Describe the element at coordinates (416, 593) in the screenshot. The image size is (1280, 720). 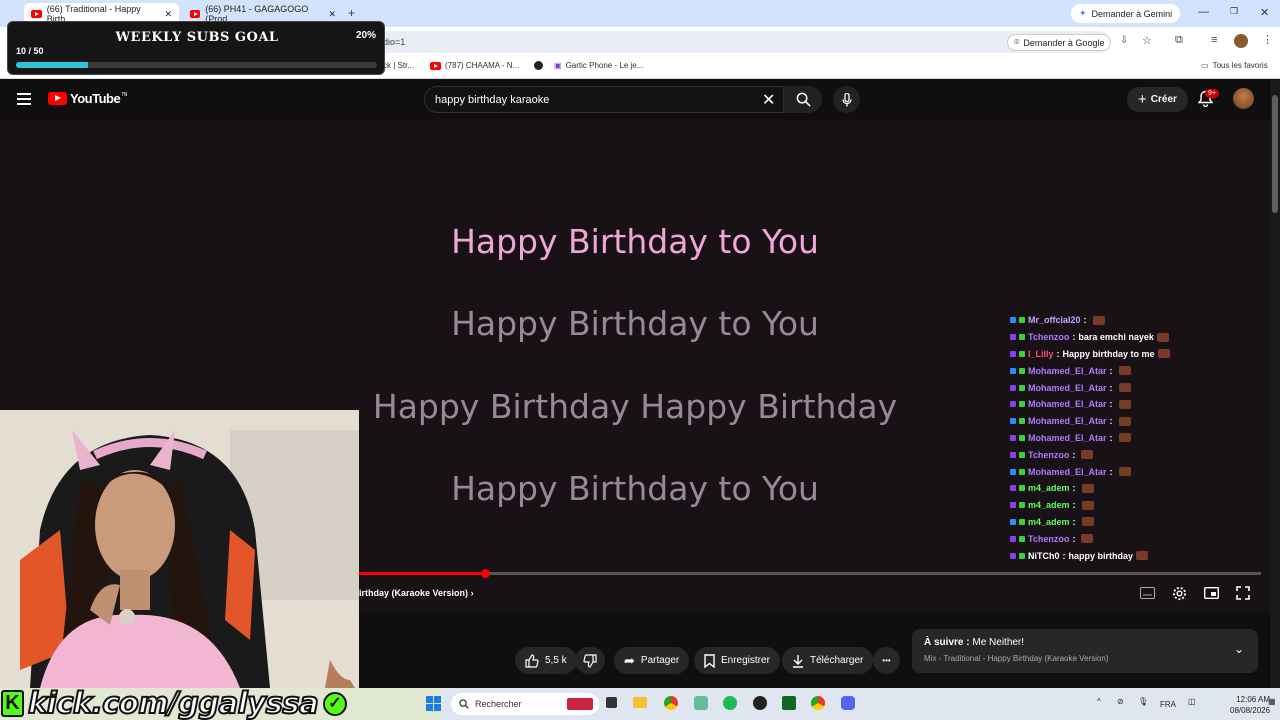
I see `video-chapter-title: irthday (Karaoke Version) ›` at that location.